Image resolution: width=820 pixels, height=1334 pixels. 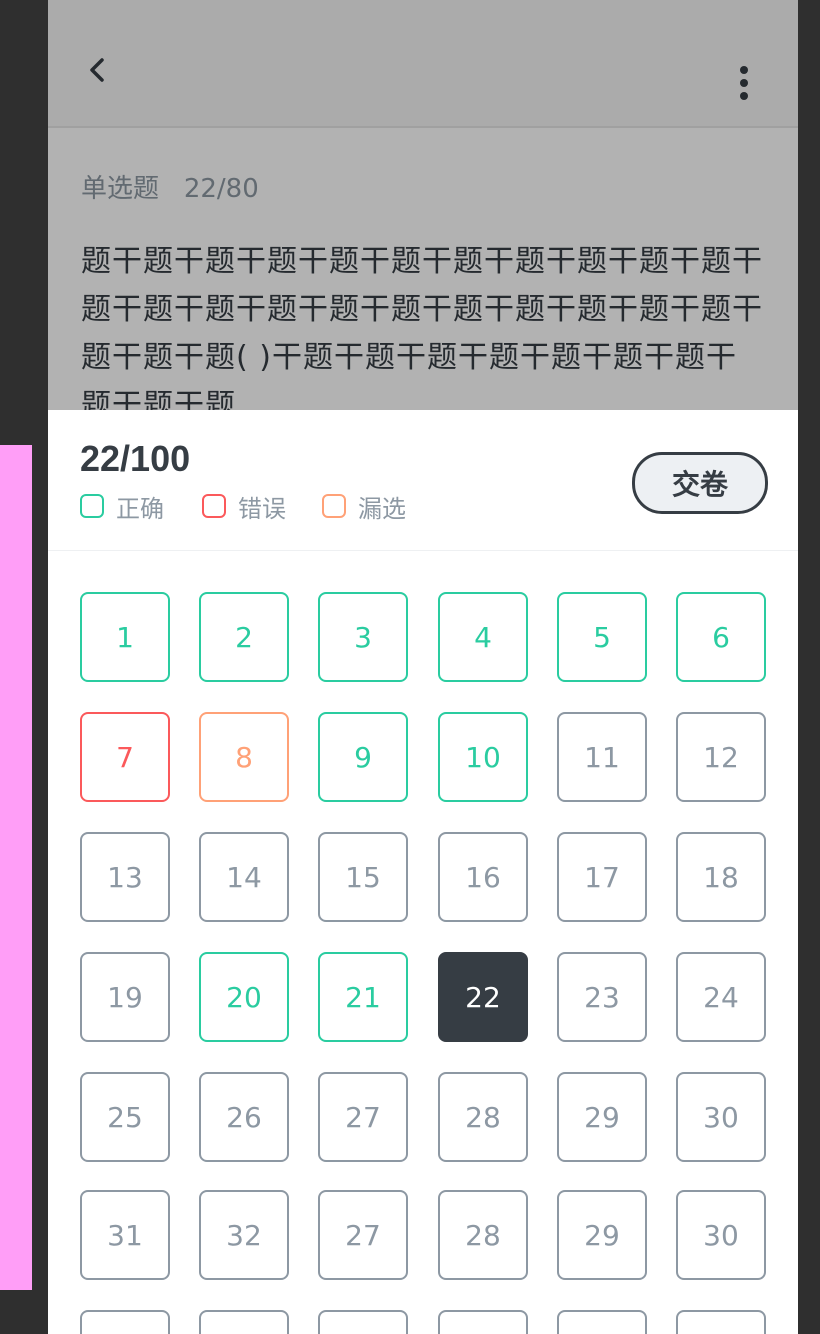 I want to click on submit-button: 交卷, so click(x=700, y=483).